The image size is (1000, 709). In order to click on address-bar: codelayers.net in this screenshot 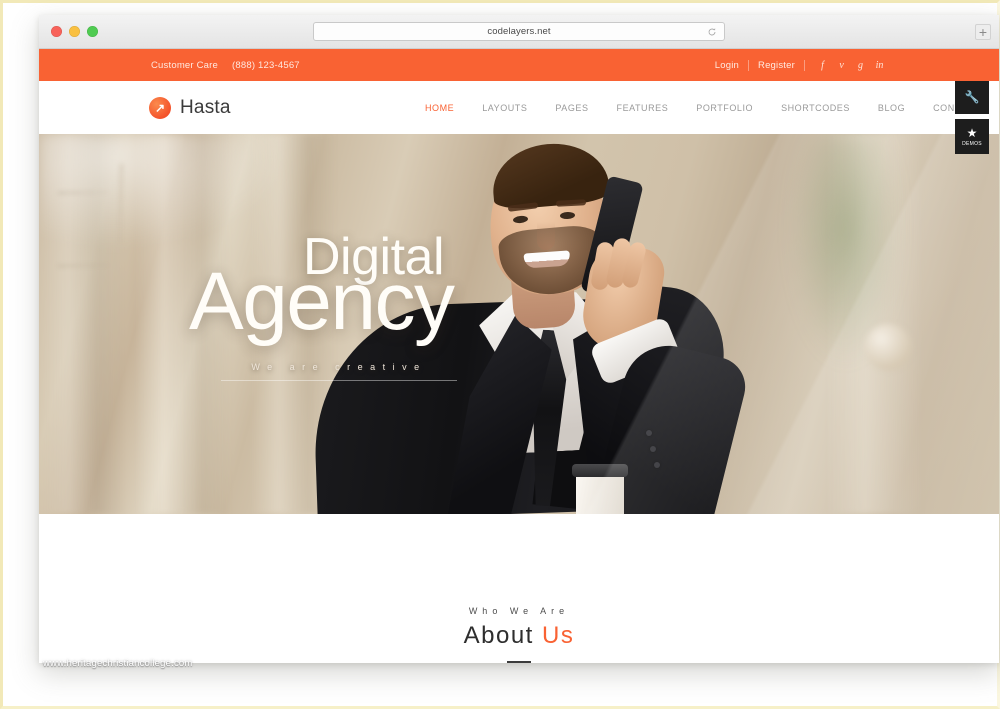, I will do `click(519, 31)`.